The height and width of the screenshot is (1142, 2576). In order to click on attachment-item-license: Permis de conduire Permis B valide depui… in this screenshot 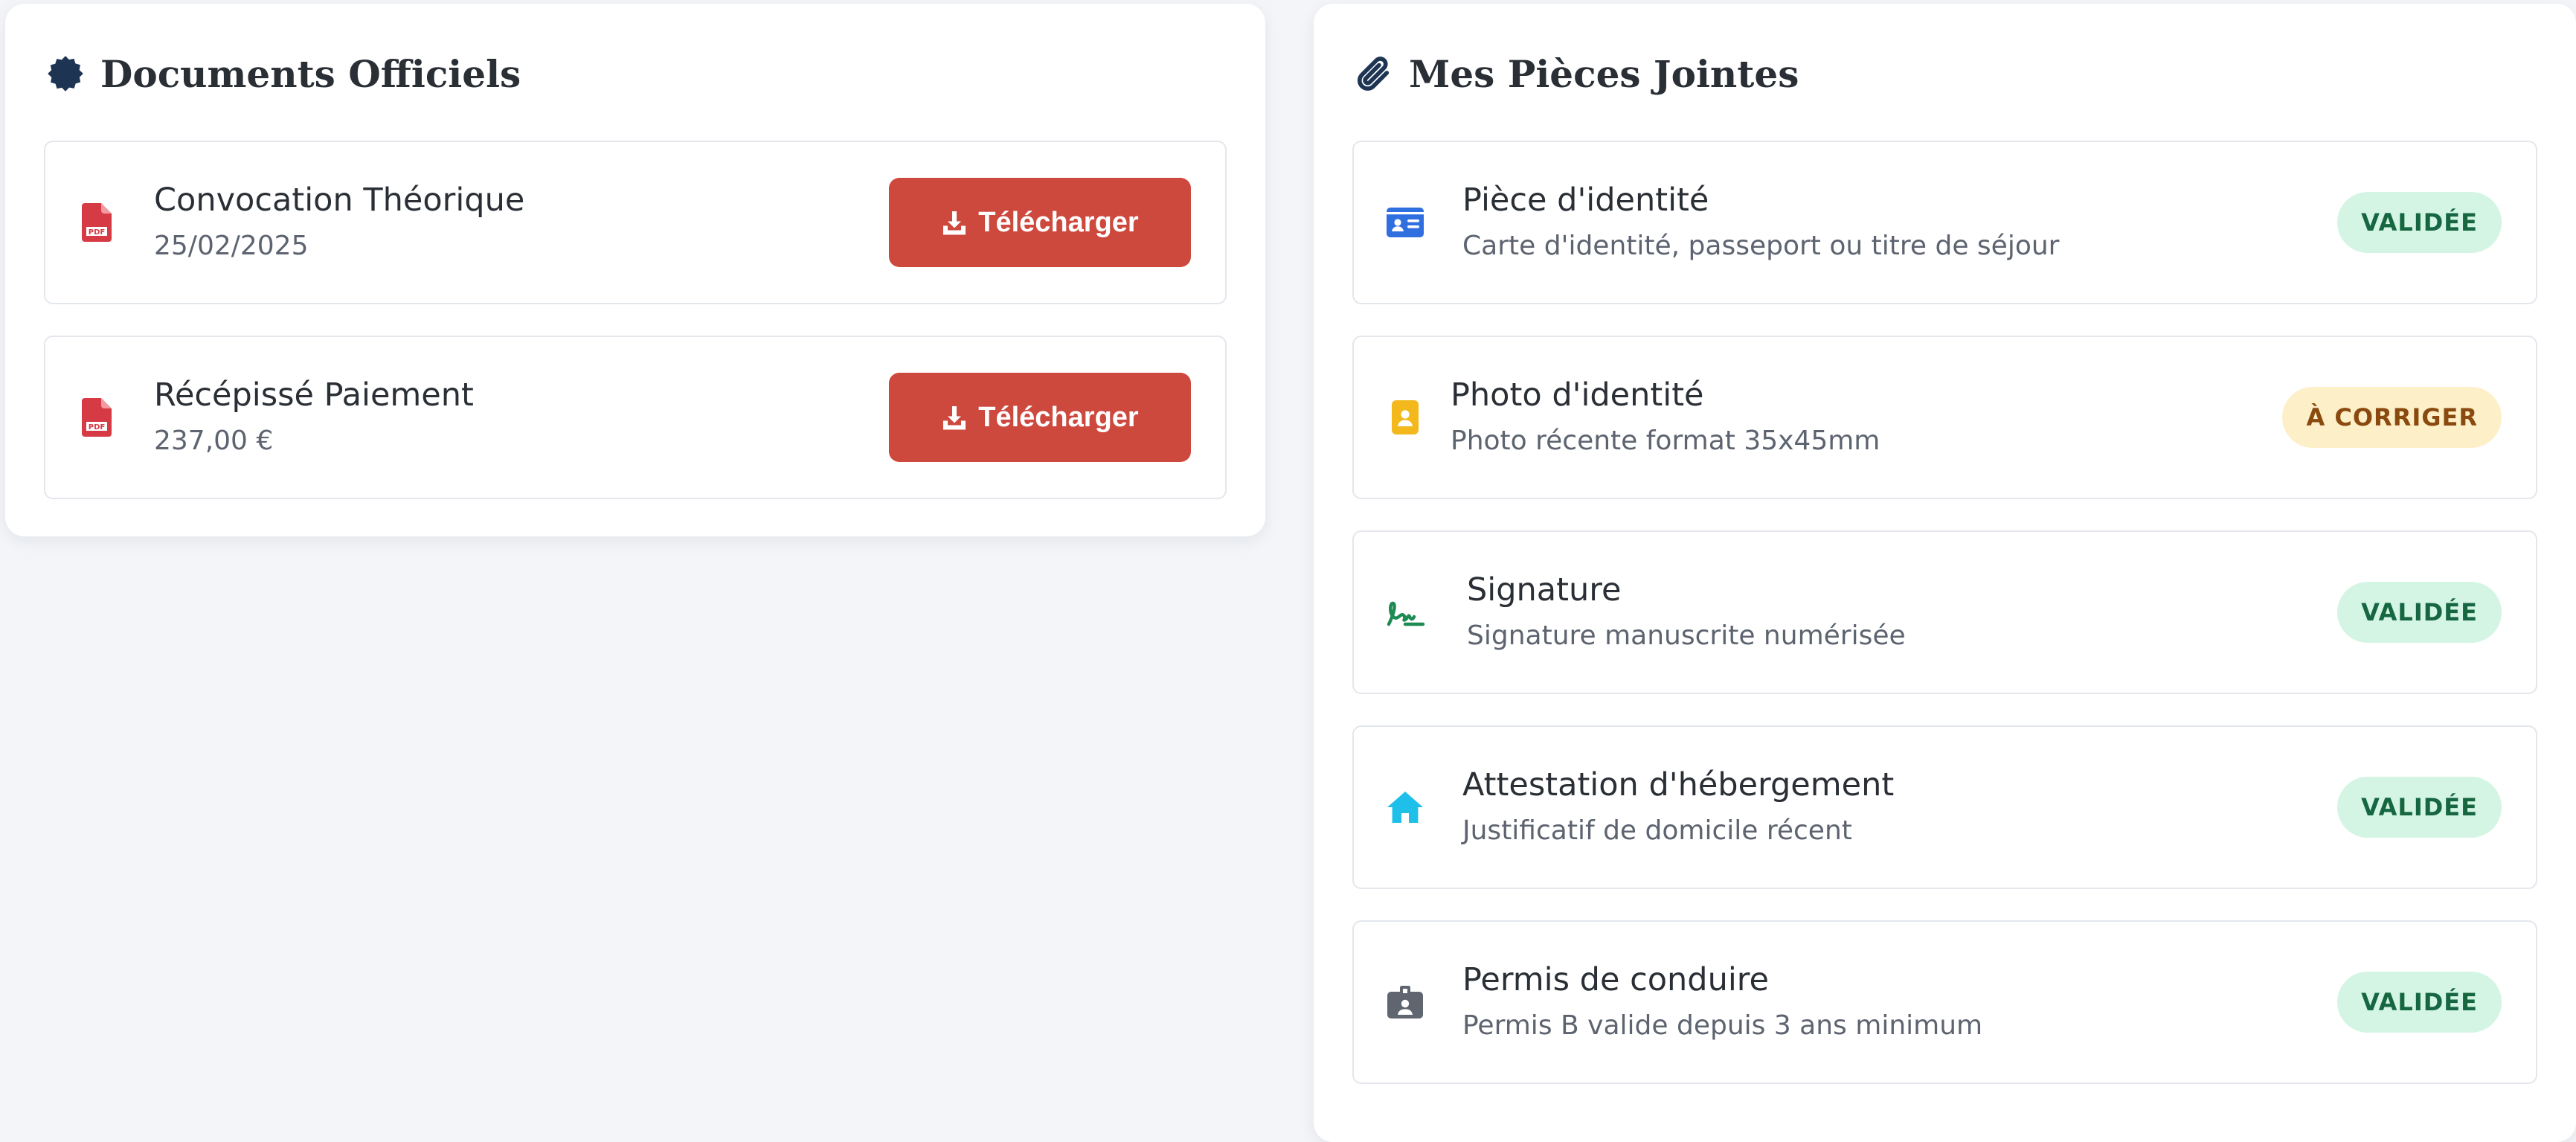, I will do `click(1944, 1002)`.